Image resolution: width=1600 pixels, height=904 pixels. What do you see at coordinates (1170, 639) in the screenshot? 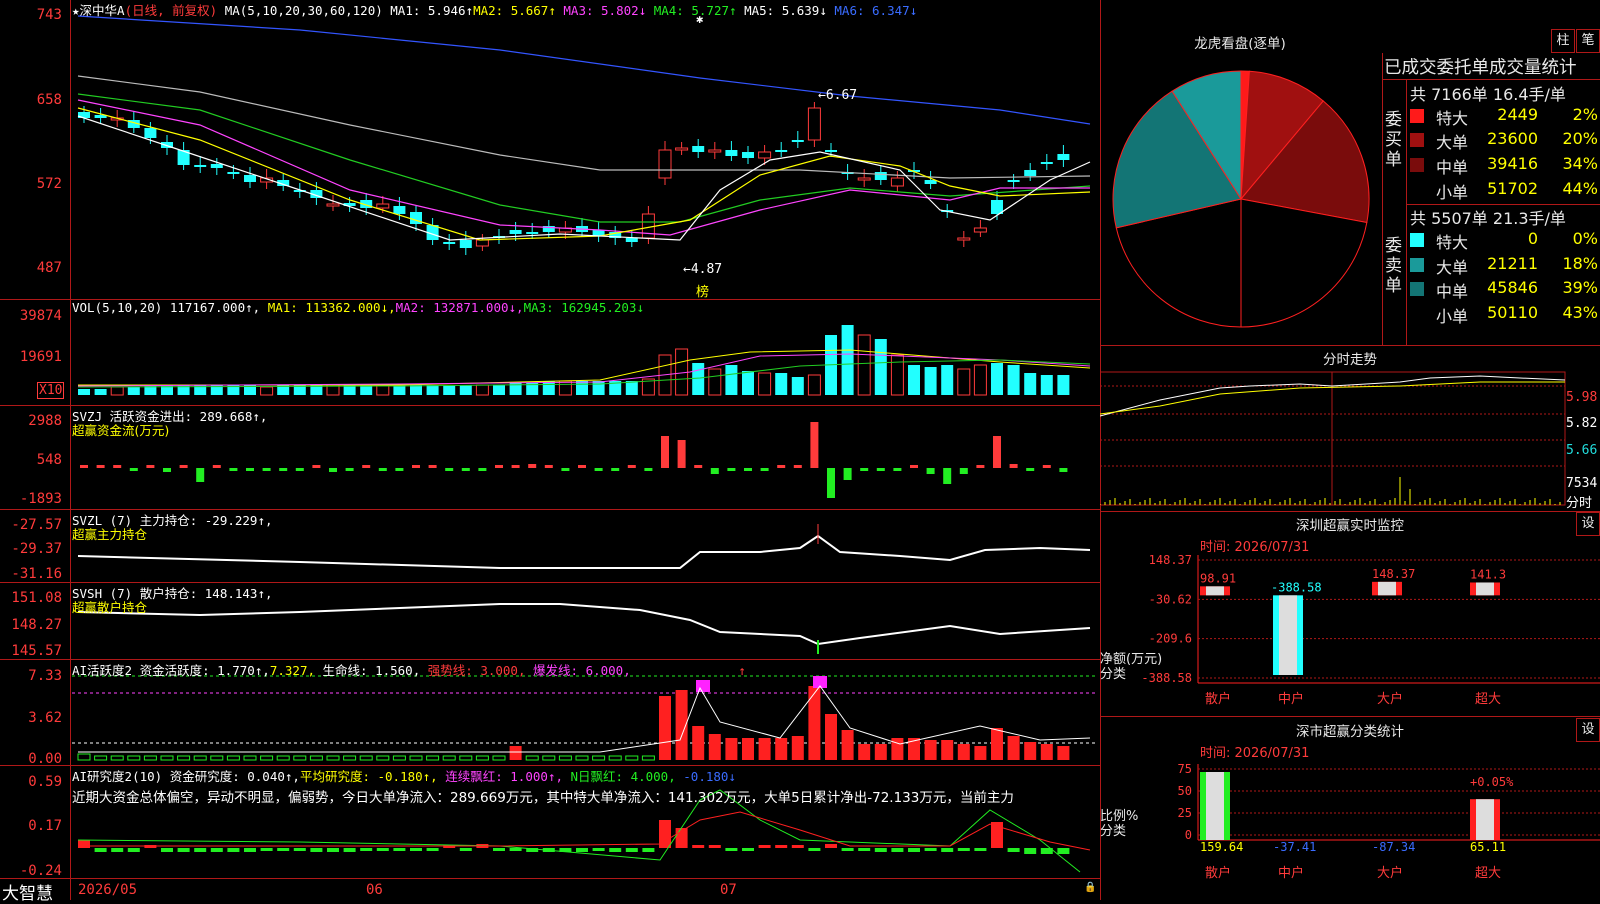
I see `chart-axis-label: -209.6` at bounding box center [1170, 639].